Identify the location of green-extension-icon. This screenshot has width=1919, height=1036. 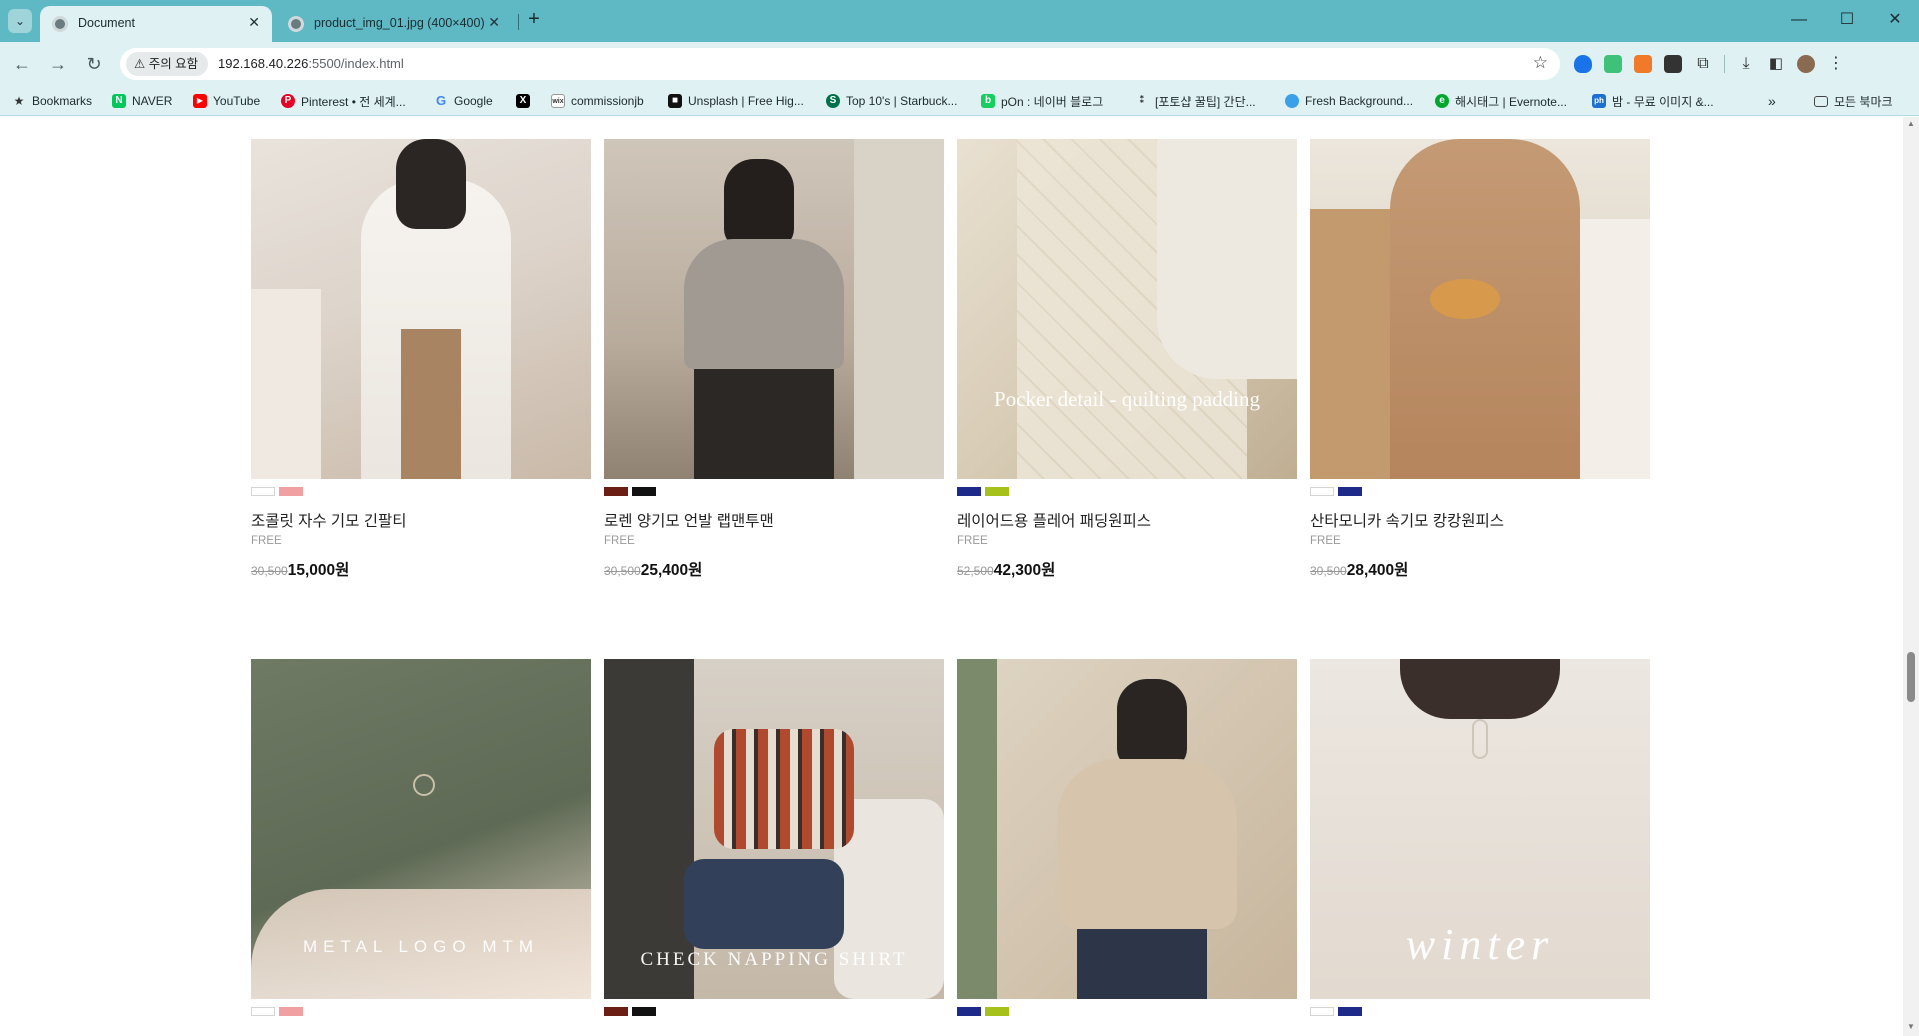
(1613, 64).